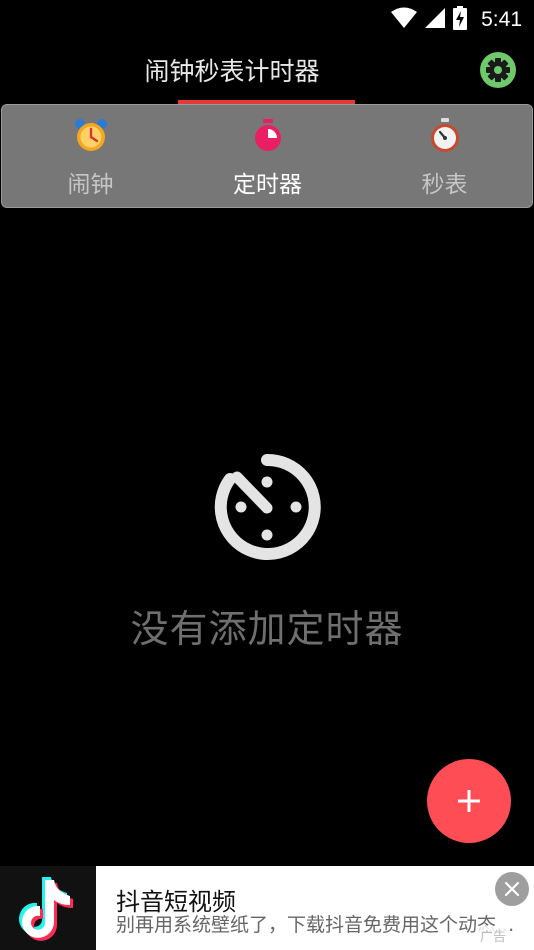 Image resolution: width=534 pixels, height=950 pixels. Describe the element at coordinates (232, 71) in the screenshot. I see `page-title: 闹钟秒表计时器` at that location.